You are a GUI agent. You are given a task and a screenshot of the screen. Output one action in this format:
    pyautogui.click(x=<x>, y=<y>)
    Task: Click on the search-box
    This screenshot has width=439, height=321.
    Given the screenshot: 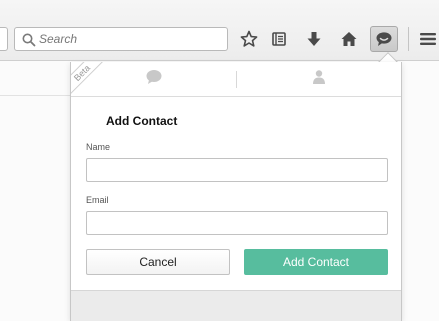 What is the action you would take?
    pyautogui.click(x=121, y=39)
    